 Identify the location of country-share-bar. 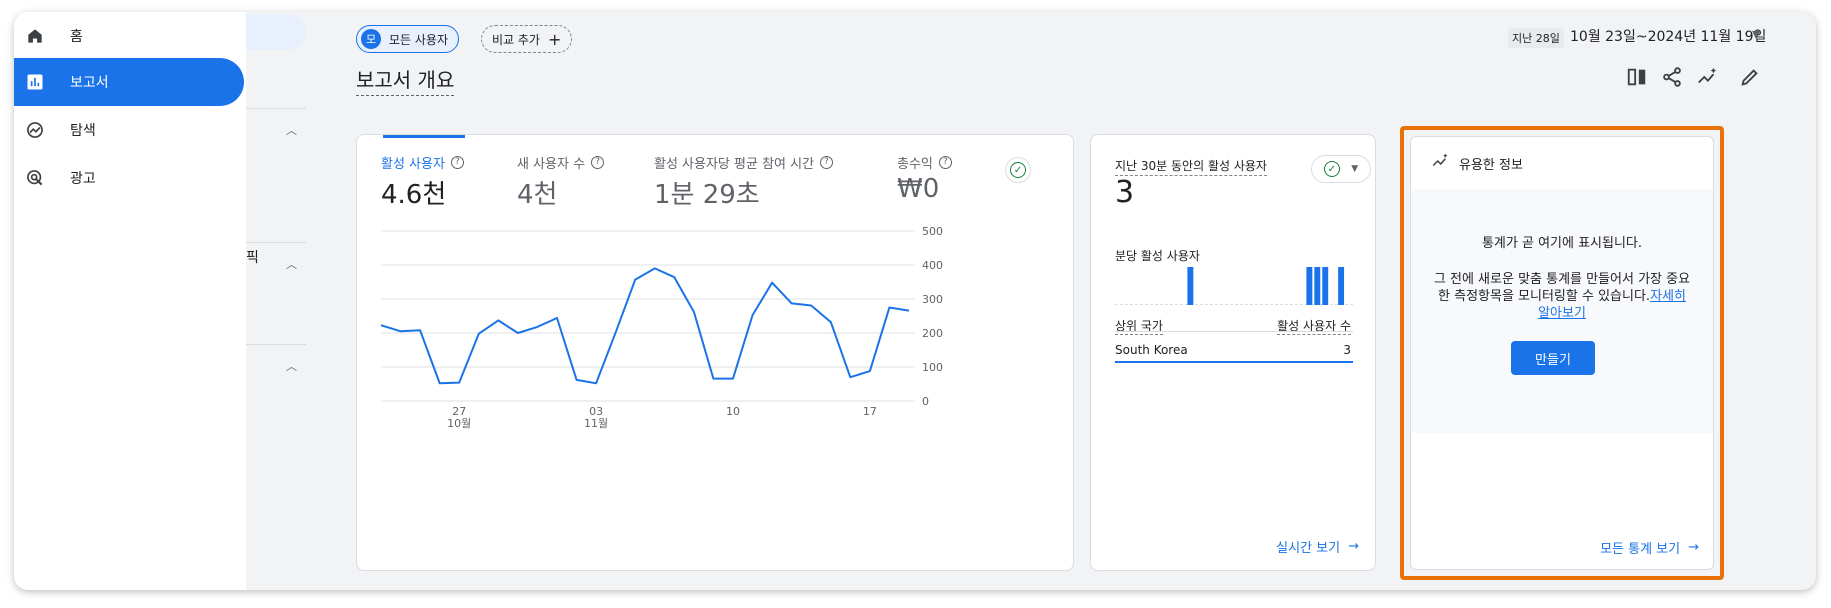
(1234, 362).